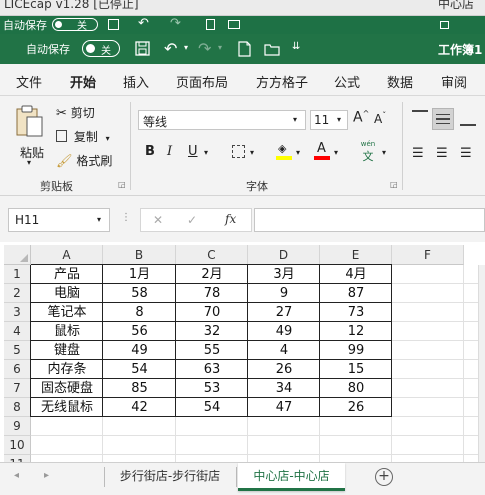  What do you see at coordinates (212, 369) in the screenshot?
I see `table-cell: 63` at bounding box center [212, 369].